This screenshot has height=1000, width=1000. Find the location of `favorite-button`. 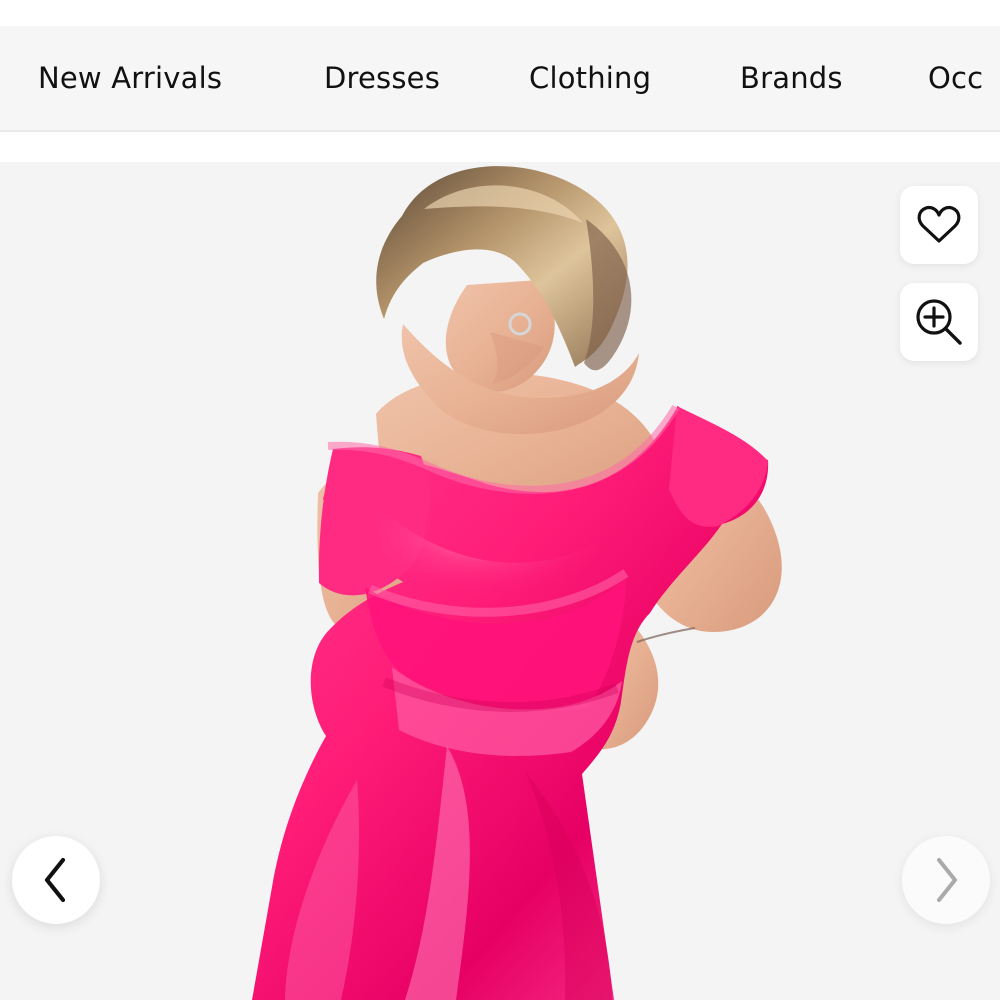

favorite-button is located at coordinates (939, 225).